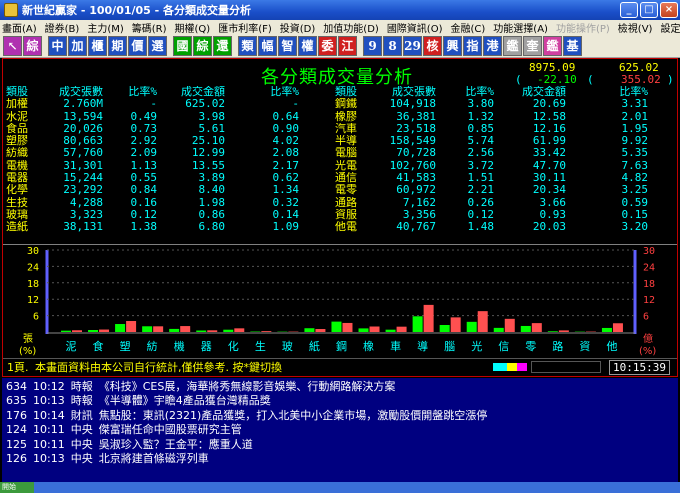  Describe the element at coordinates (286, 153) in the screenshot. I see `amount-ratio: 2.08` at that location.